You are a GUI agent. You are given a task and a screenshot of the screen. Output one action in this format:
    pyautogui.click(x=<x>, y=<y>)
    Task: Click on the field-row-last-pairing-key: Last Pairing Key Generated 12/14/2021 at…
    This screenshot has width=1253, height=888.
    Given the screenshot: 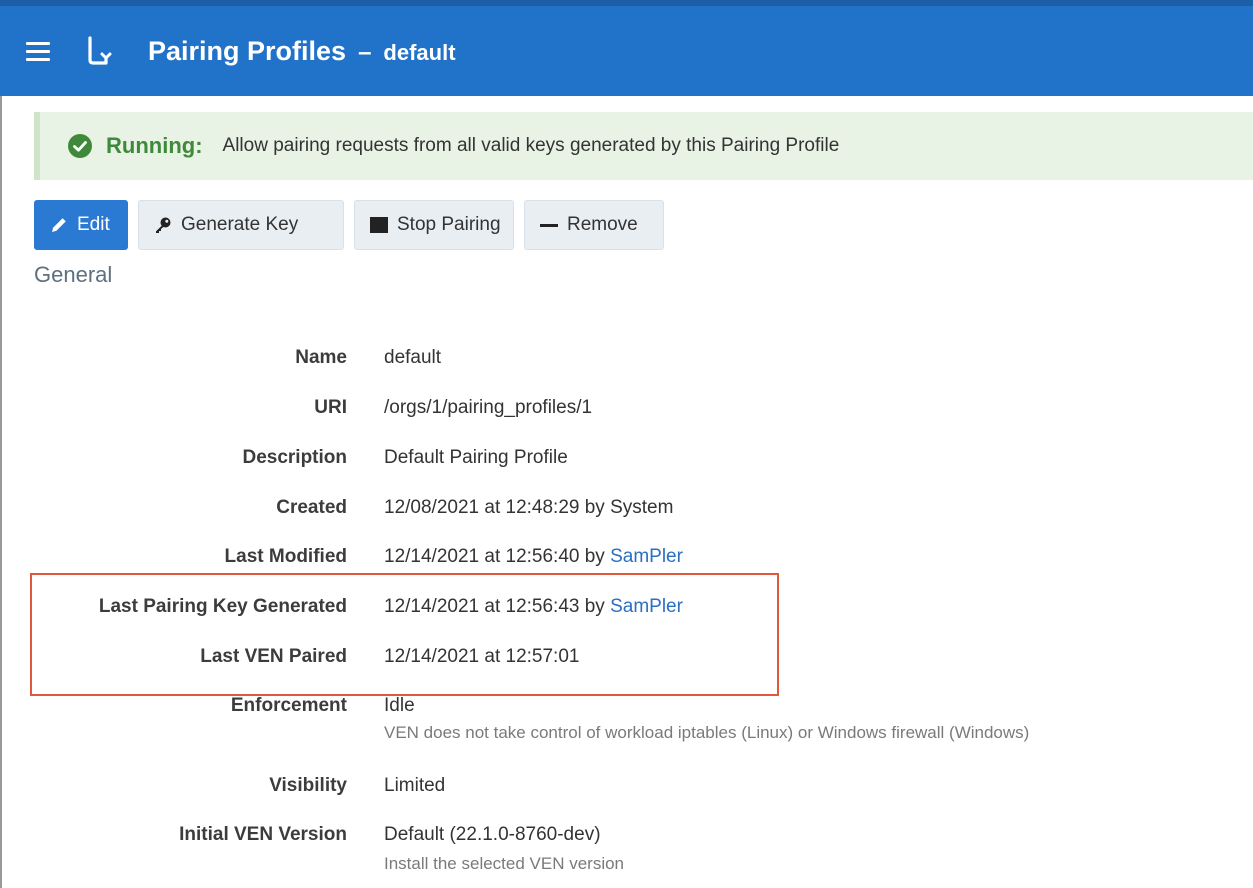 What is the action you would take?
    pyautogui.click(x=626, y=620)
    